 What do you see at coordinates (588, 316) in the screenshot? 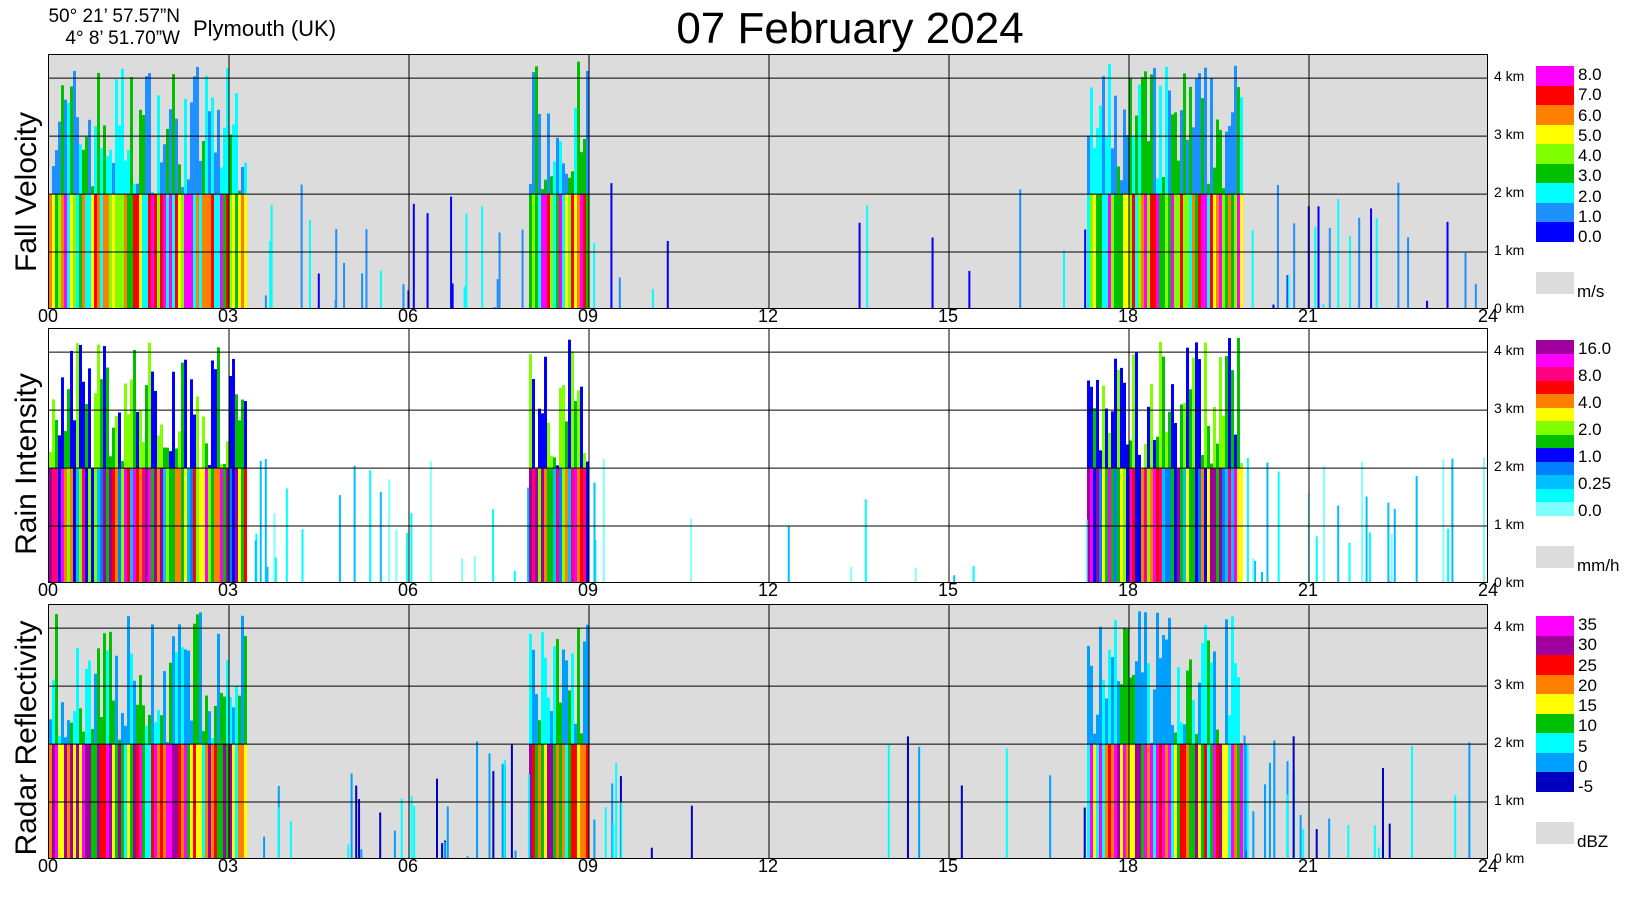
I see `x-tick-label: 09` at bounding box center [588, 316].